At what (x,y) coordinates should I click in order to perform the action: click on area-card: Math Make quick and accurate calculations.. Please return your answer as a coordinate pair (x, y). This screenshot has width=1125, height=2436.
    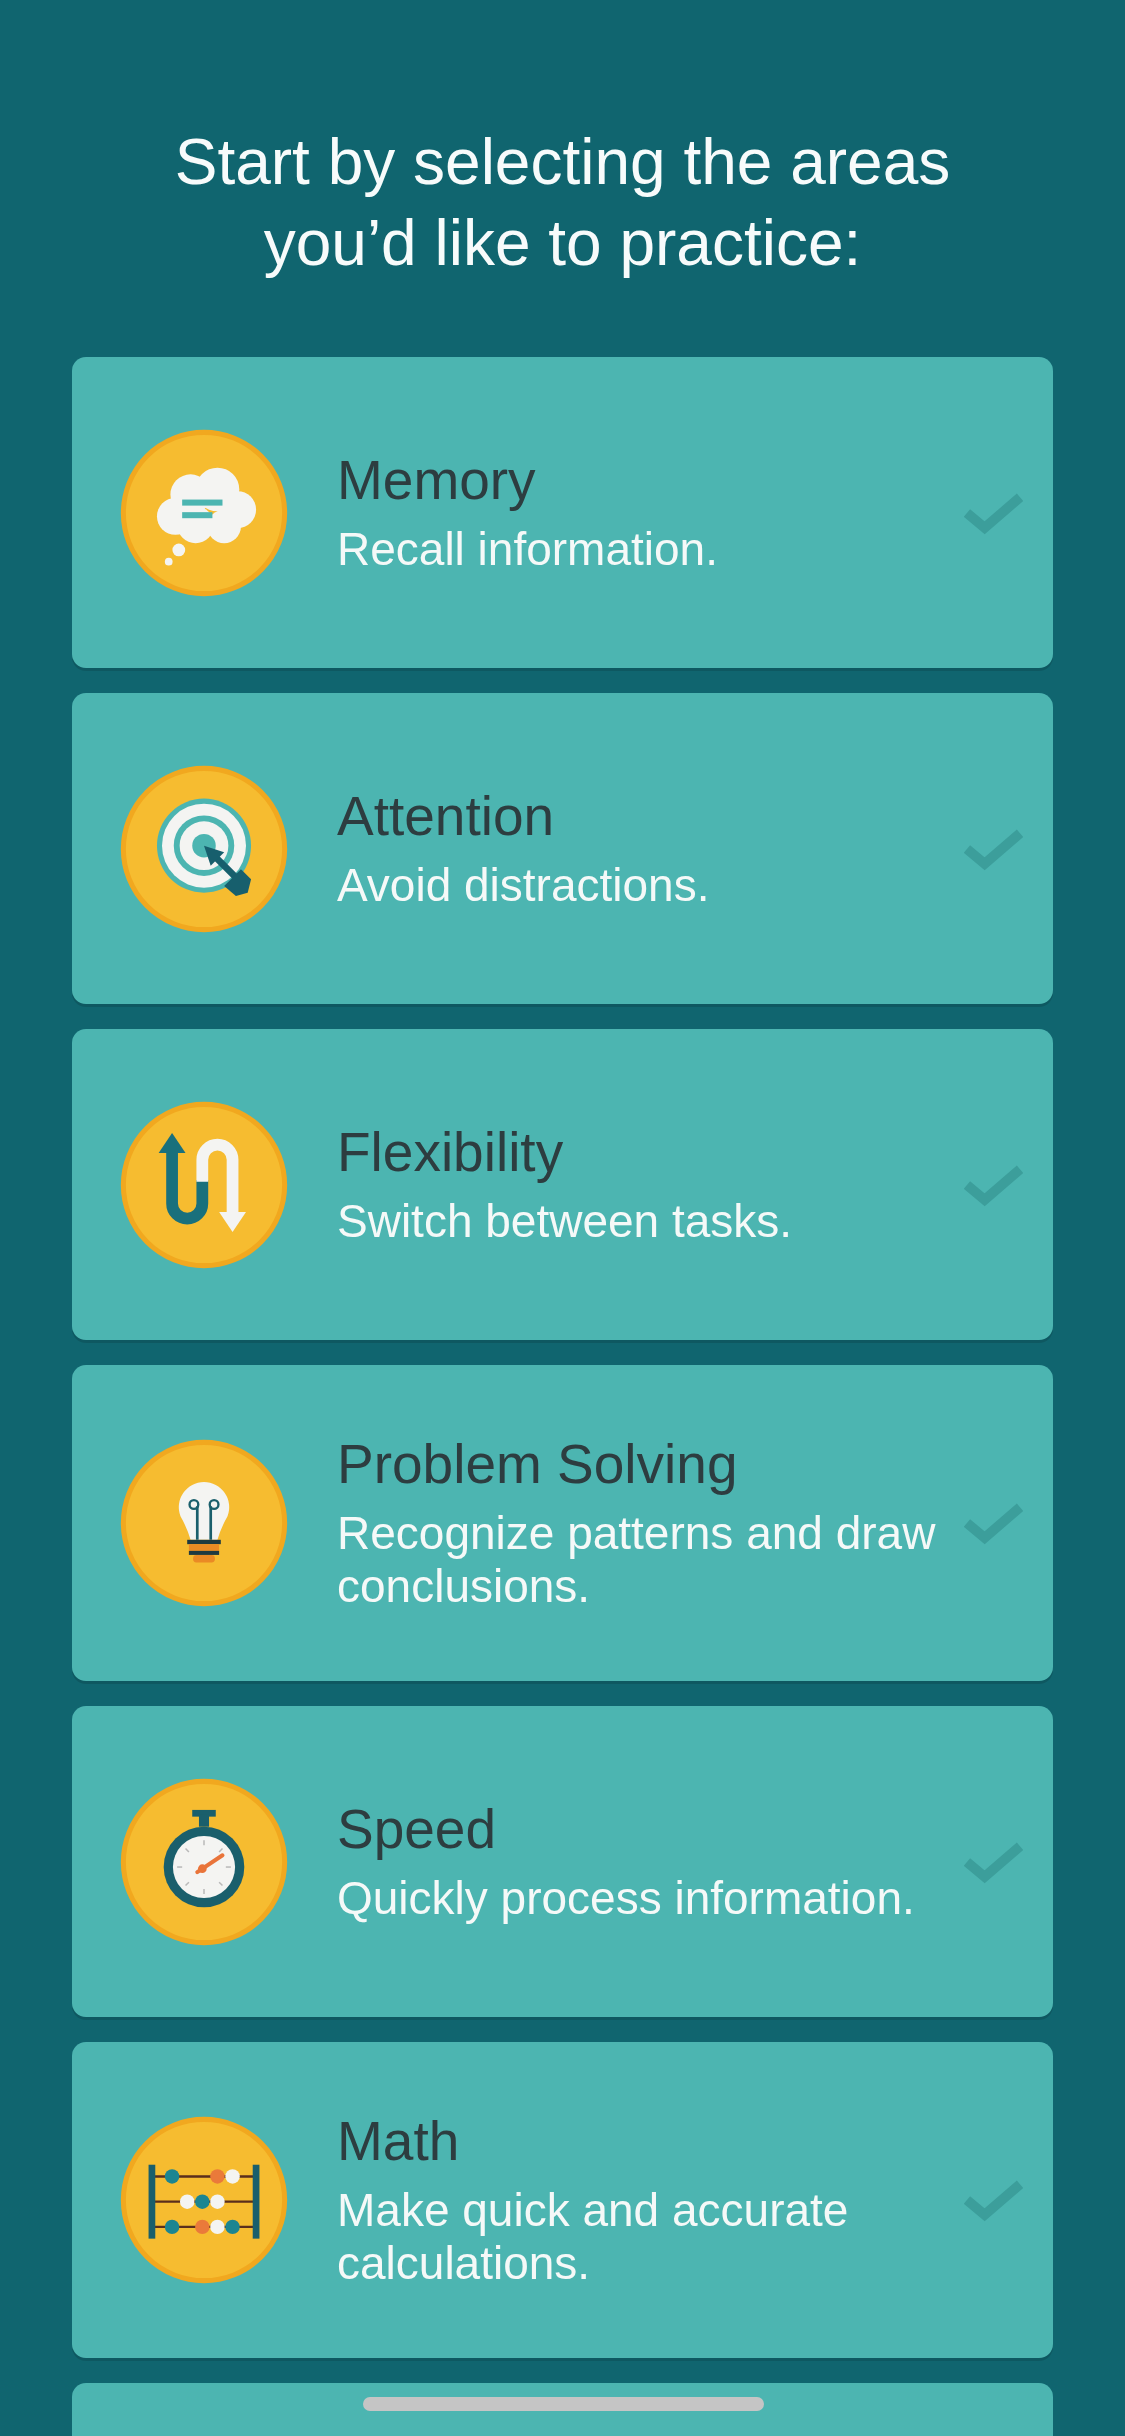
    Looking at the image, I should click on (562, 2200).